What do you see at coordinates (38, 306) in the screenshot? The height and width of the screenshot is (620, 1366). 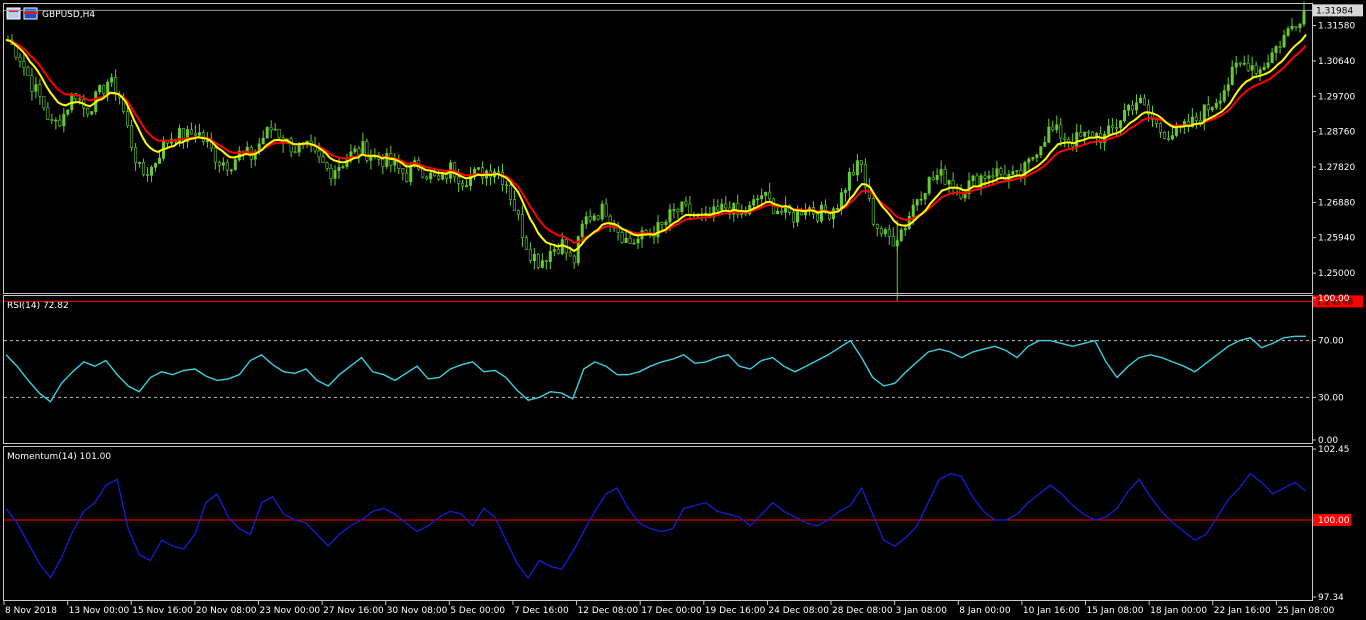 I see `rsi-title: RSI(14) 72.82` at bounding box center [38, 306].